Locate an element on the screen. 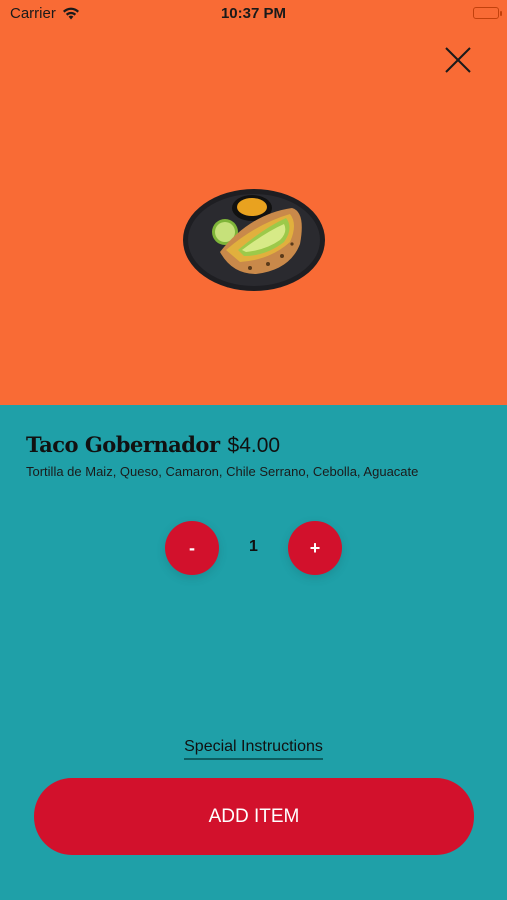 This screenshot has height=900, width=507. item-name: Taco Gobernador is located at coordinates (123, 444).